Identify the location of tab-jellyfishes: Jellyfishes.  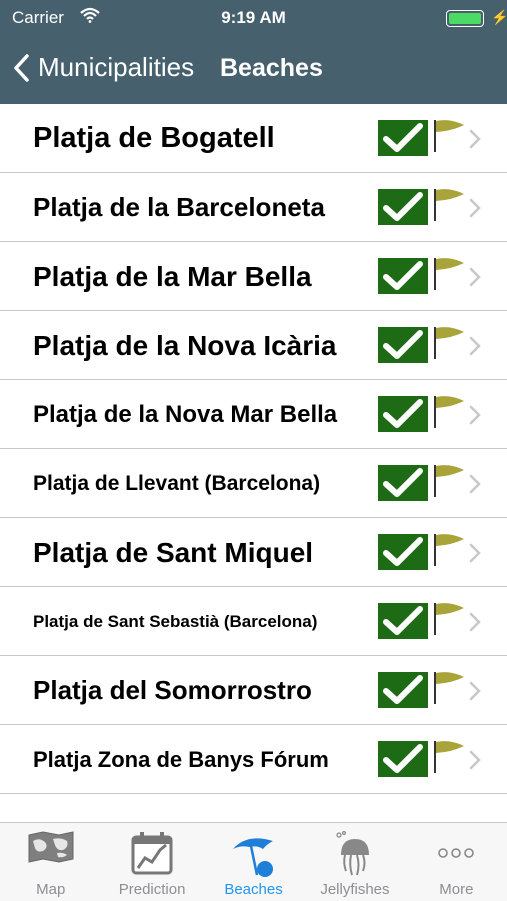
(354, 862).